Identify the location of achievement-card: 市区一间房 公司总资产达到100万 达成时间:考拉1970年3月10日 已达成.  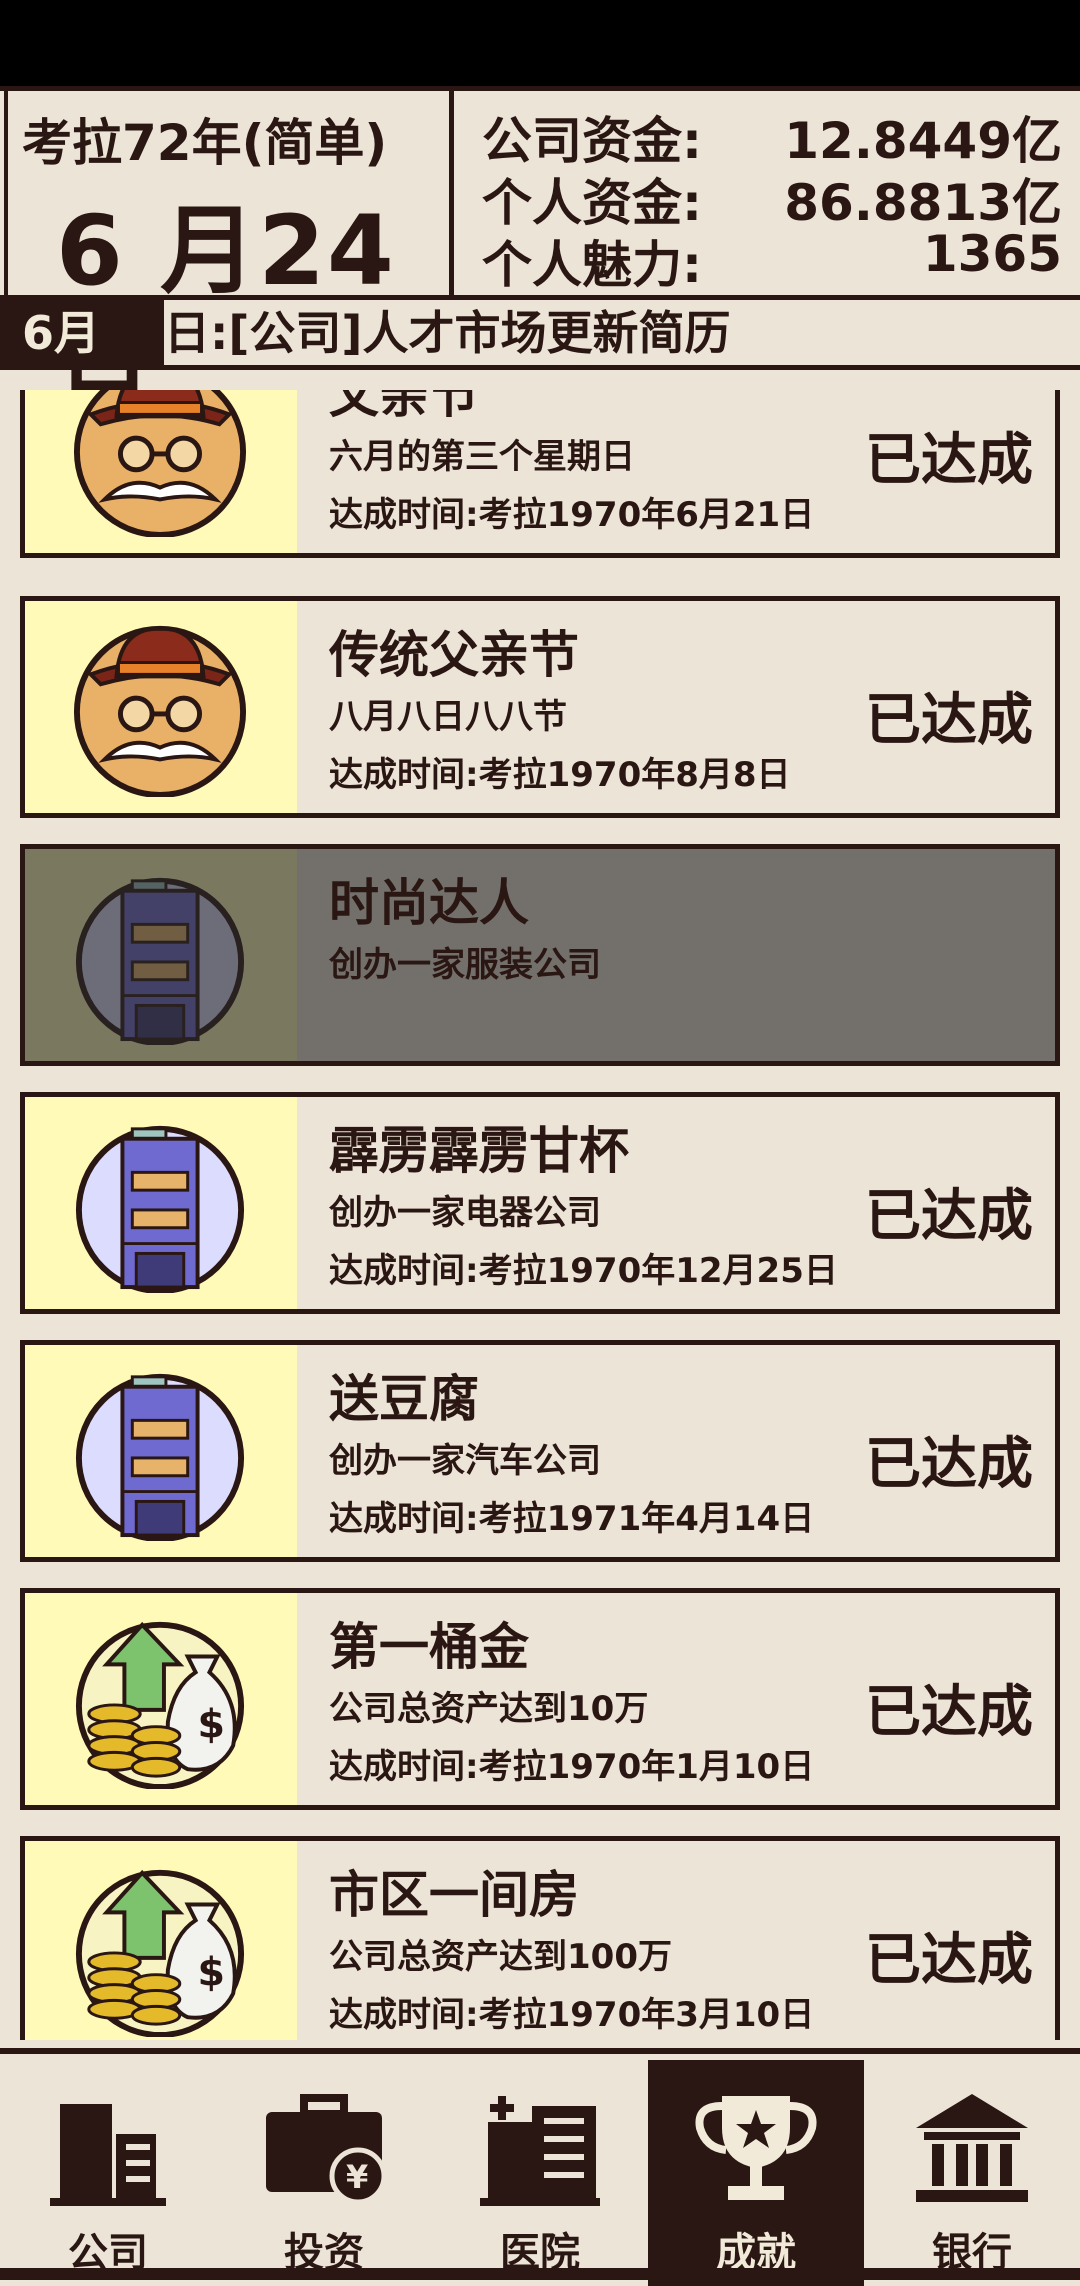
(540, 1938).